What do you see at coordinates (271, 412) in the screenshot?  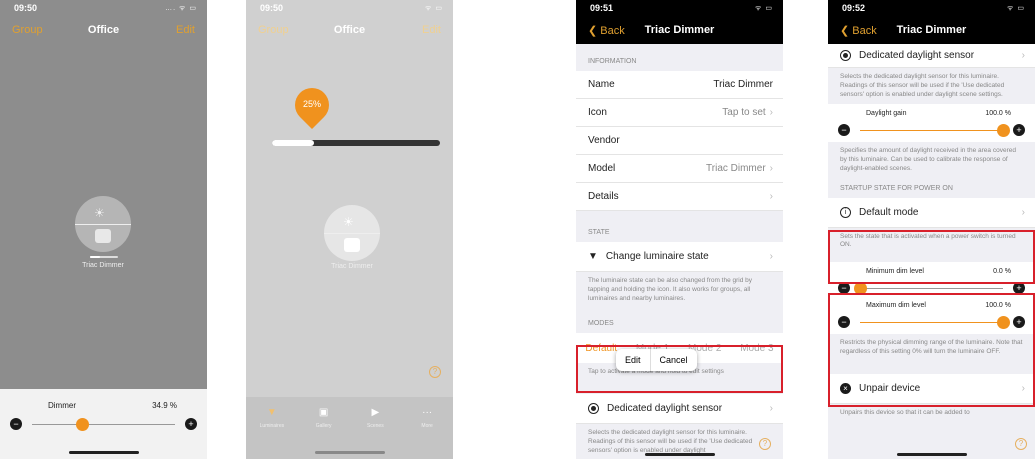 I see `lamp-icon: ▼` at bounding box center [271, 412].